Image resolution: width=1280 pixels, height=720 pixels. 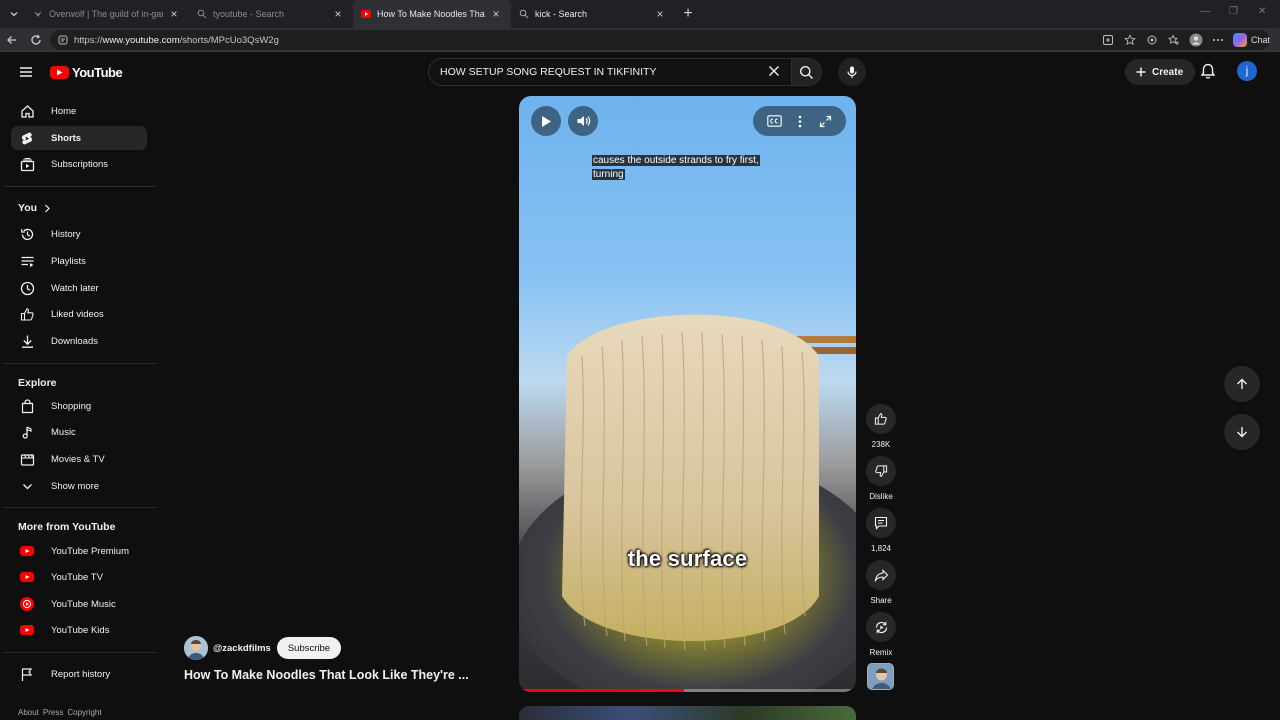 What do you see at coordinates (1174, 40) in the screenshot?
I see `favorites-icon` at bounding box center [1174, 40].